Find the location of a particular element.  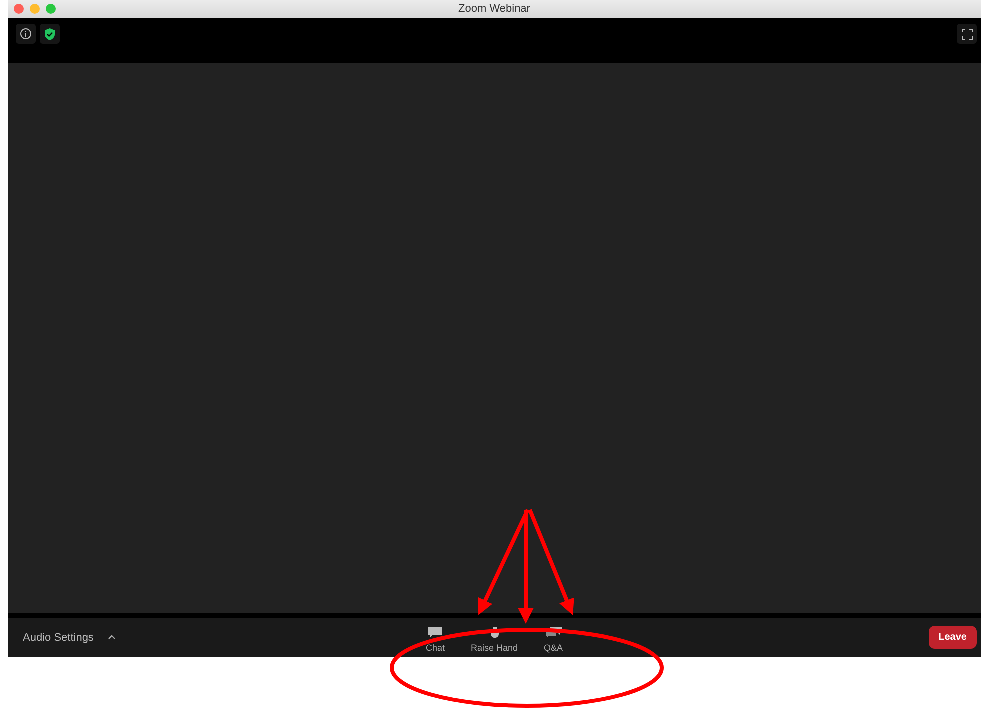

qa-button: Q&A is located at coordinates (554, 637).